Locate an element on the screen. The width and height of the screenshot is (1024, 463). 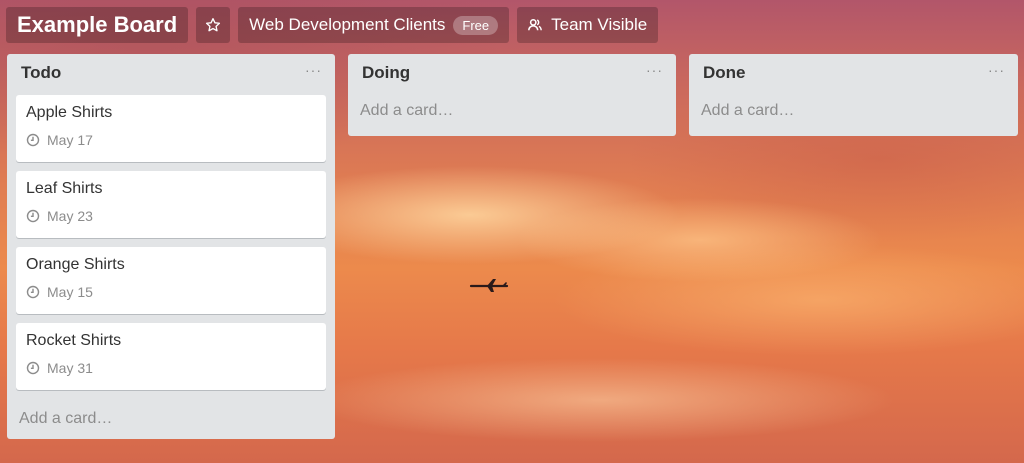
org-button: Web Development Clients Free is located at coordinates (374, 25).